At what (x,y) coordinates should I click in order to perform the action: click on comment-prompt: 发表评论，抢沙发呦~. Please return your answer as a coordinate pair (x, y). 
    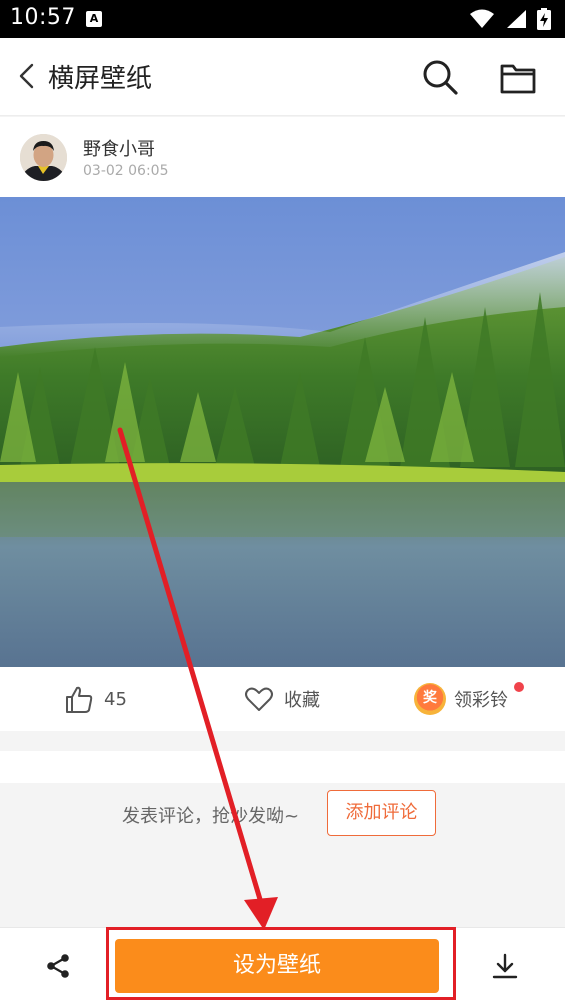
    Looking at the image, I should click on (211, 816).